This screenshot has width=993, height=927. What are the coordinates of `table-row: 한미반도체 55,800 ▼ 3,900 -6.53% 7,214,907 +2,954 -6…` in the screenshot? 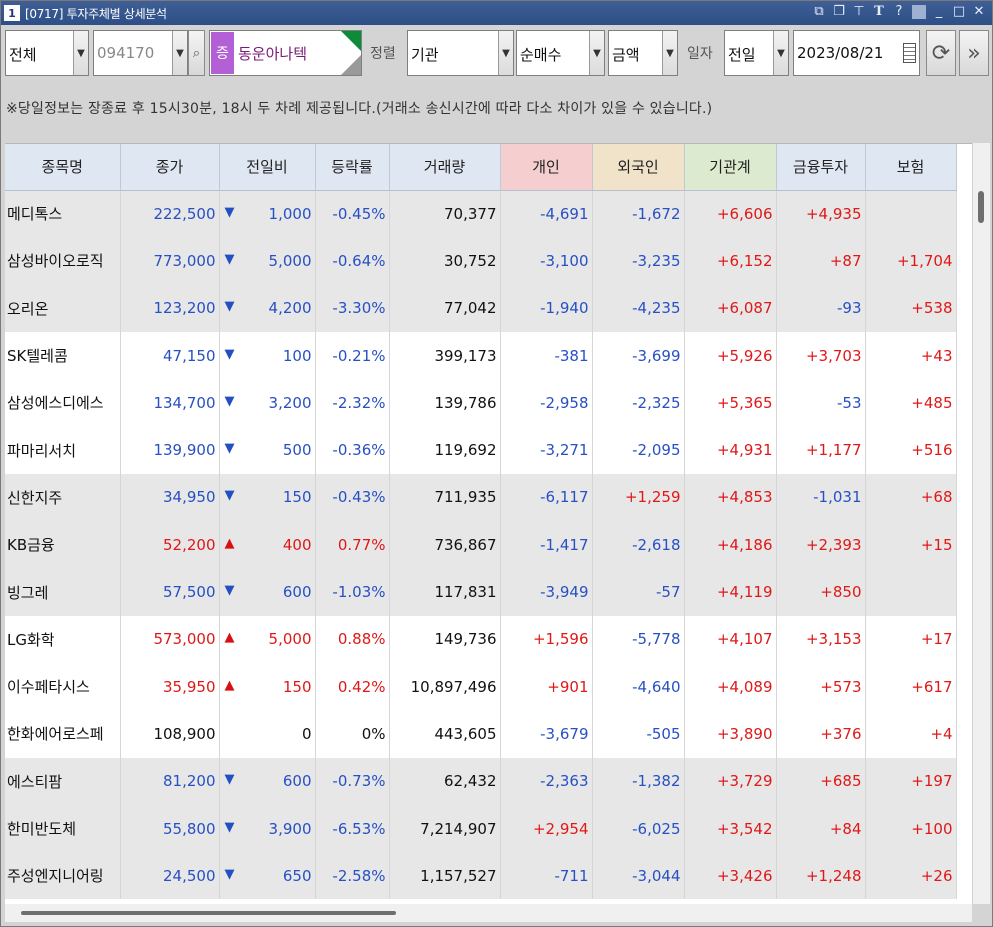 It's located at (481, 828).